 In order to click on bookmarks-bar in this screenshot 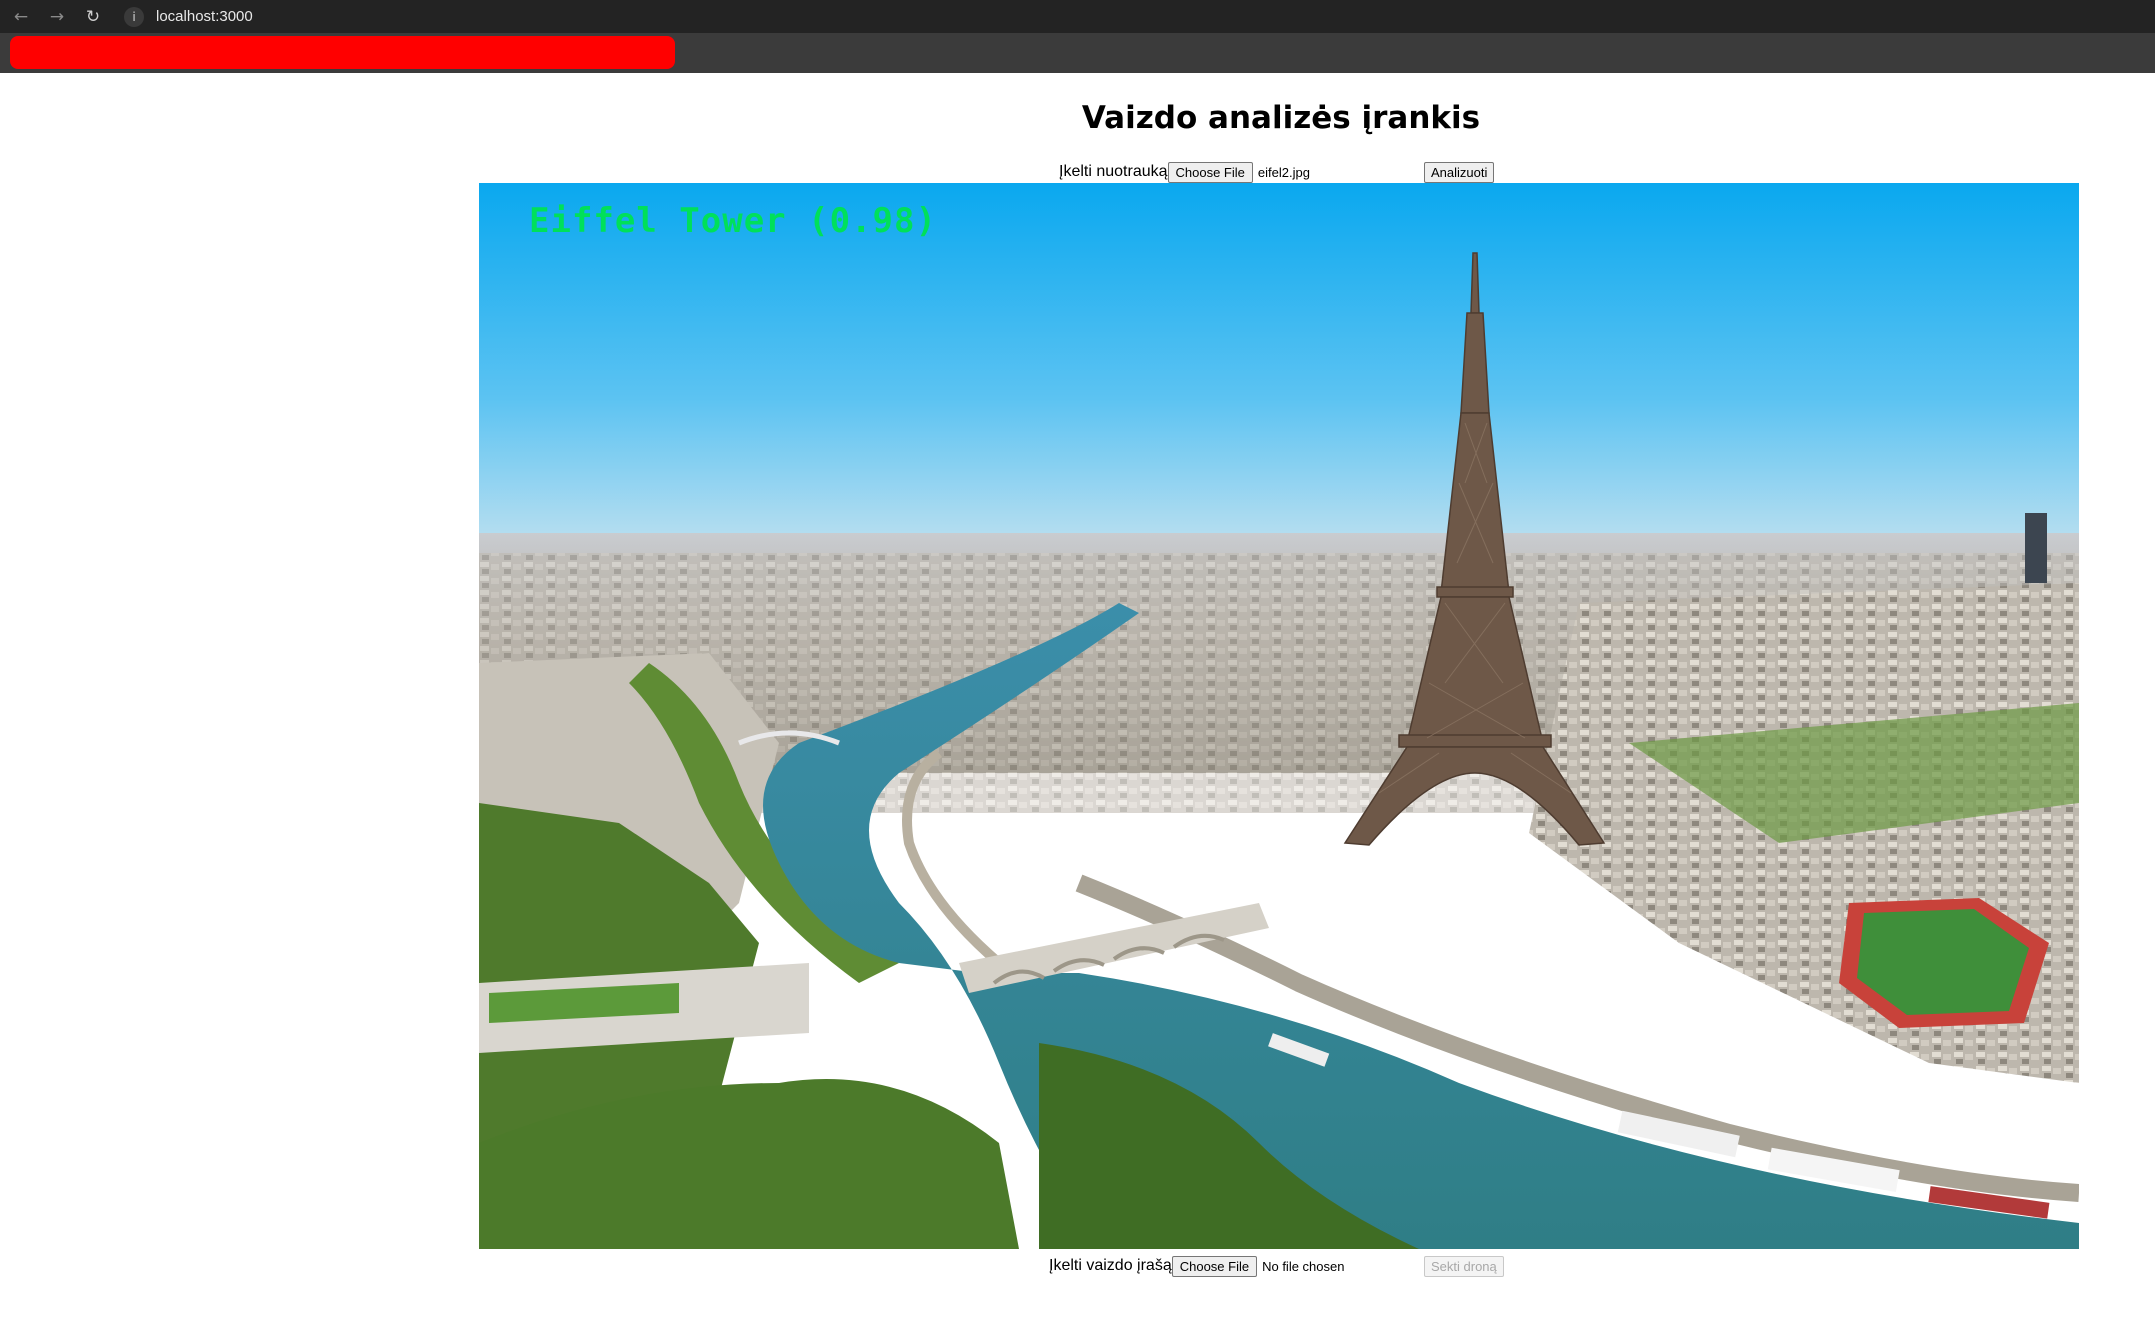, I will do `click(1077, 53)`.